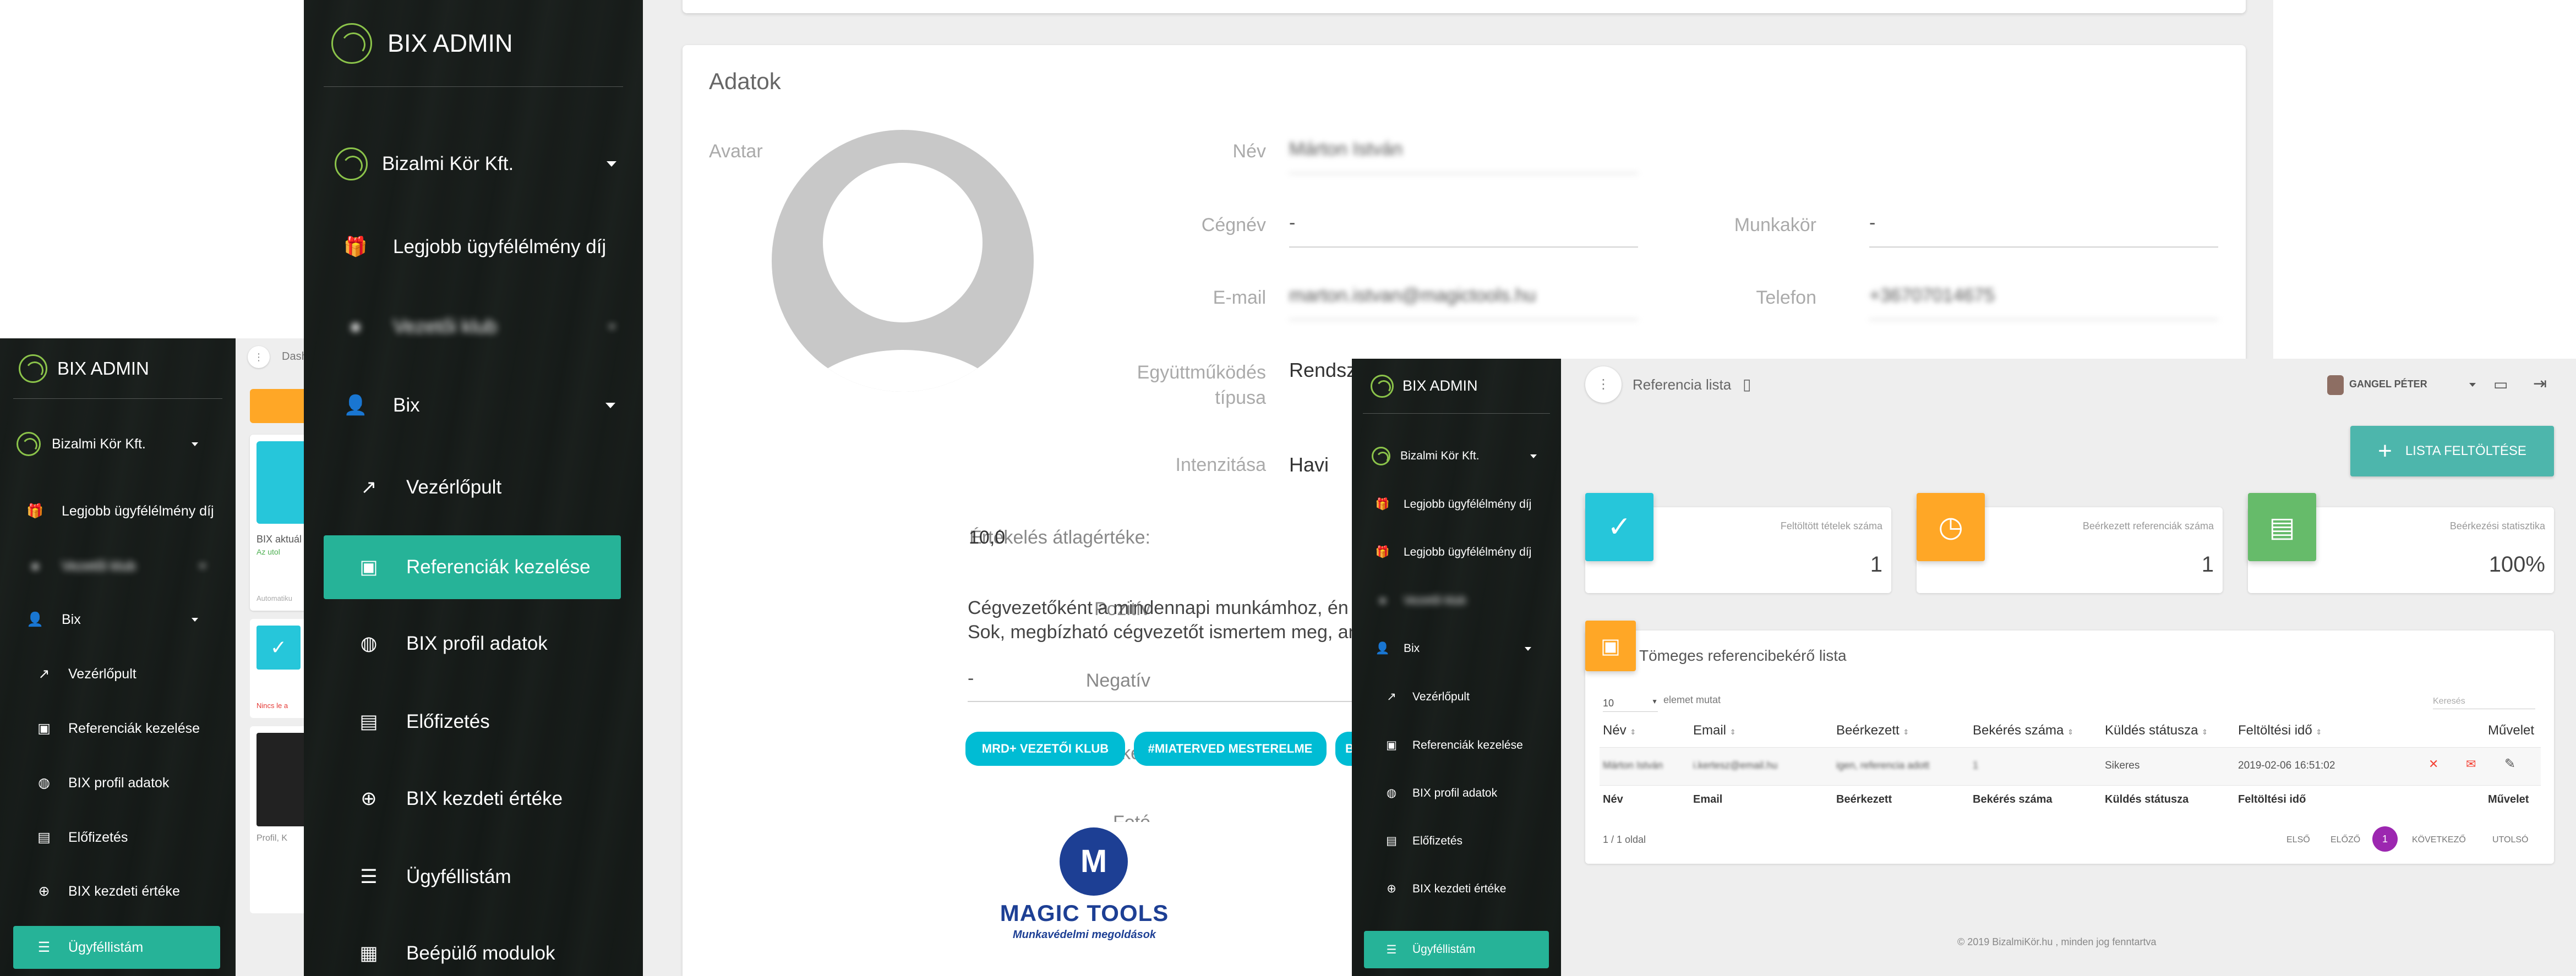 The height and width of the screenshot is (976, 2576). I want to click on message-icon: ✉, so click(2471, 764).